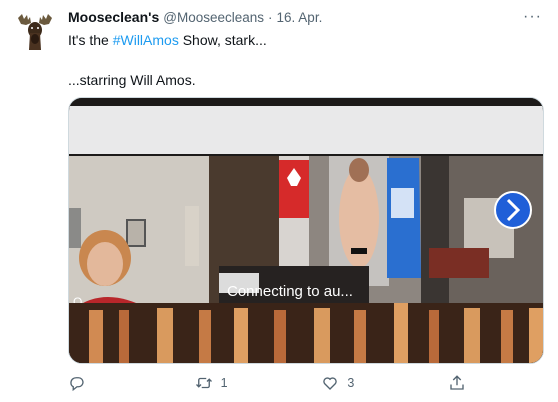  I want to click on display-name: Mooseclean's, so click(113, 17).